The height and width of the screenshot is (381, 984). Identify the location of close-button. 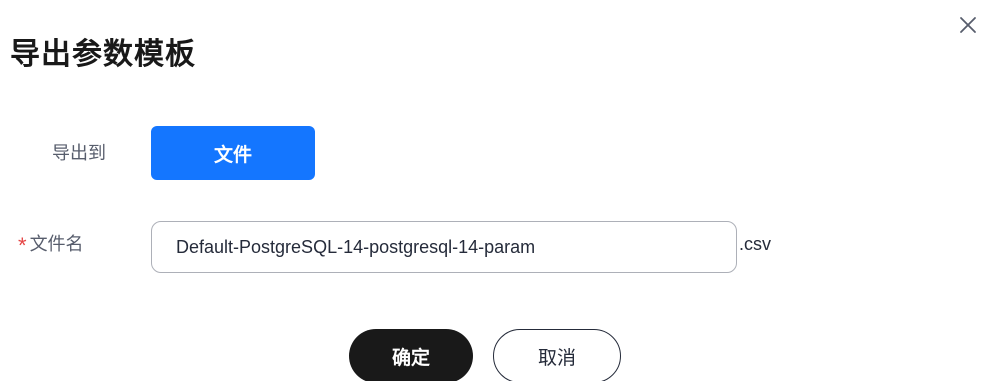
(968, 25).